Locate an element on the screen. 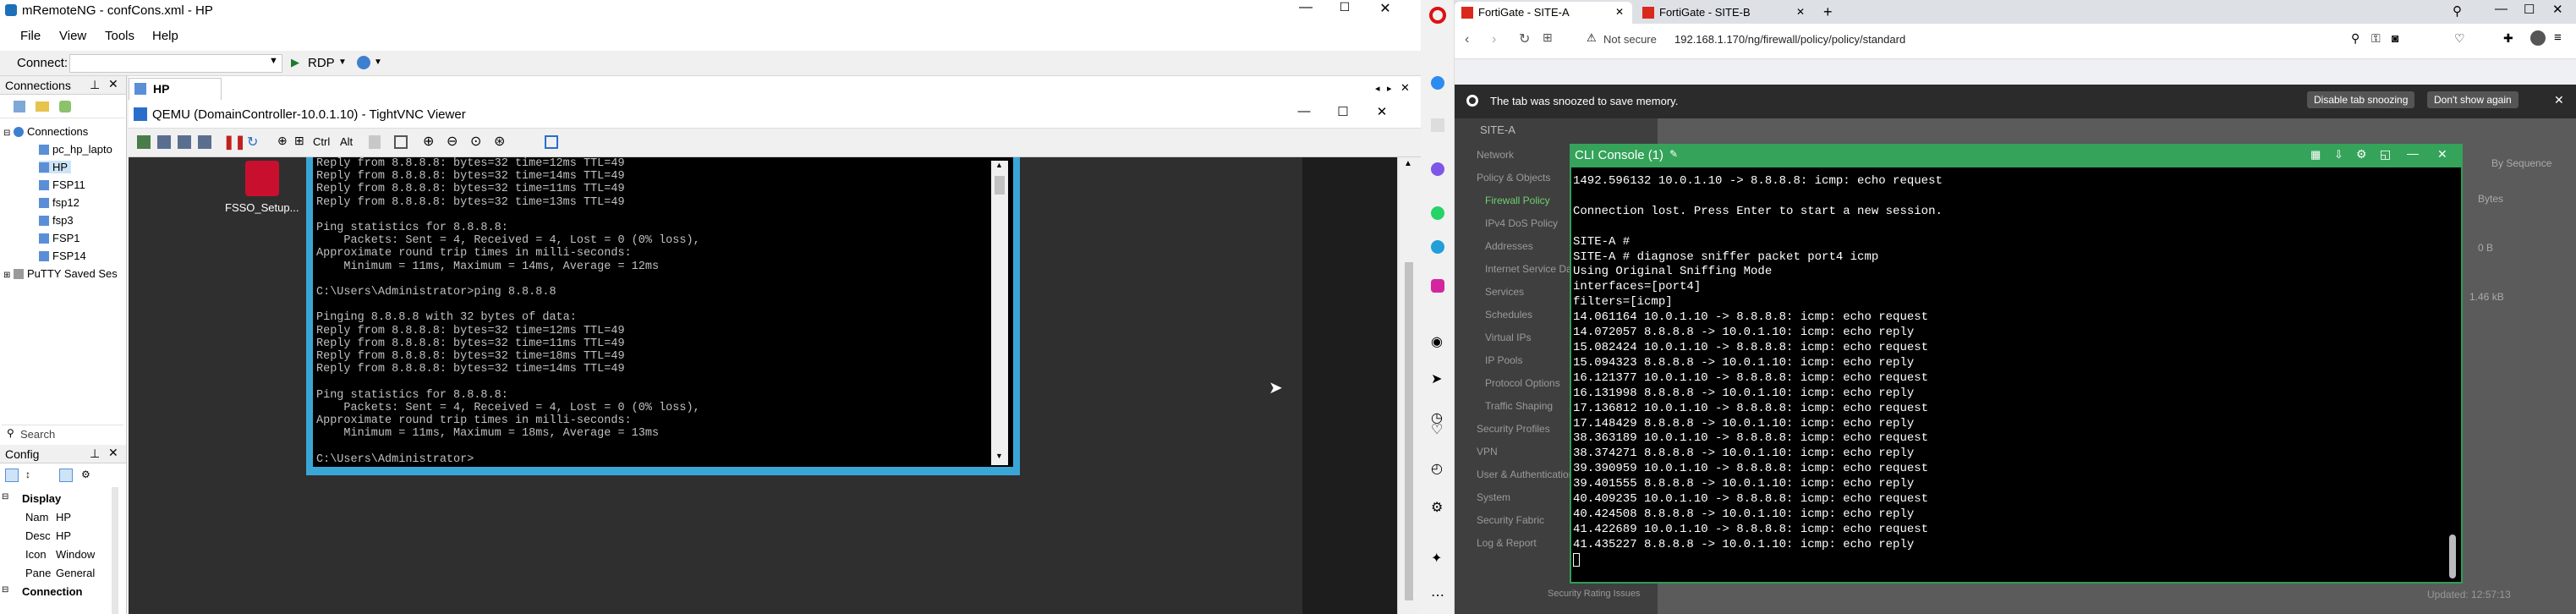  whatsapp-icon is located at coordinates (1437, 213).